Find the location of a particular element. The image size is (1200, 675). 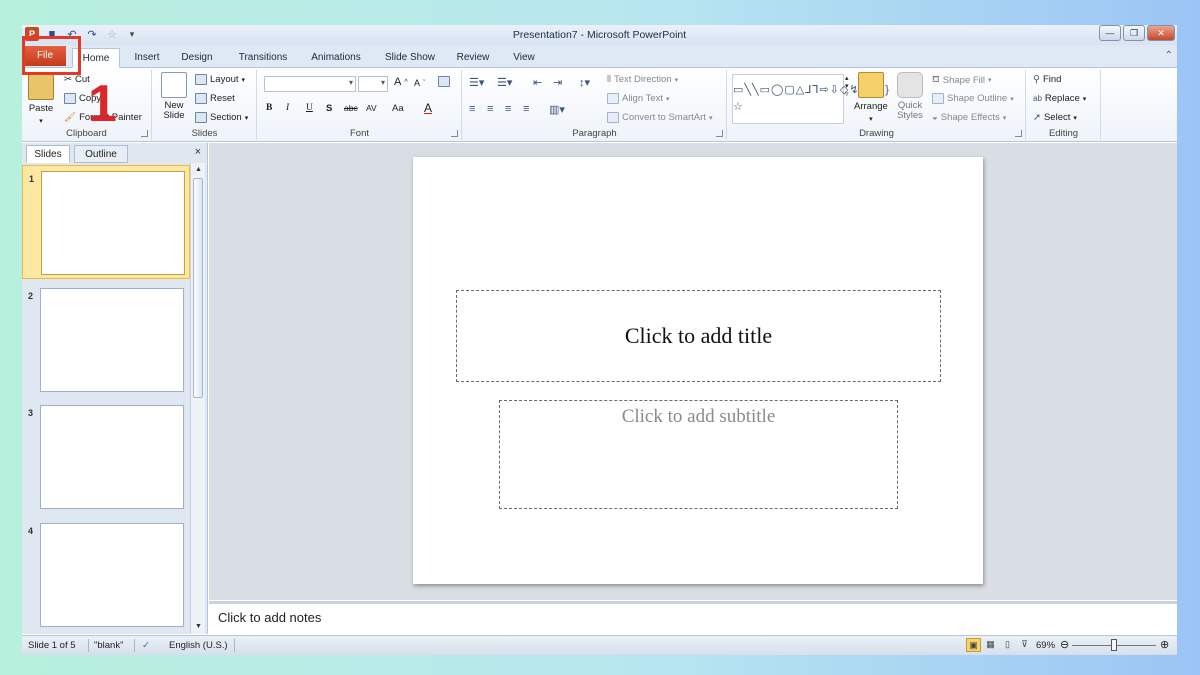

select-icon: ➚ is located at coordinates (1037, 117).